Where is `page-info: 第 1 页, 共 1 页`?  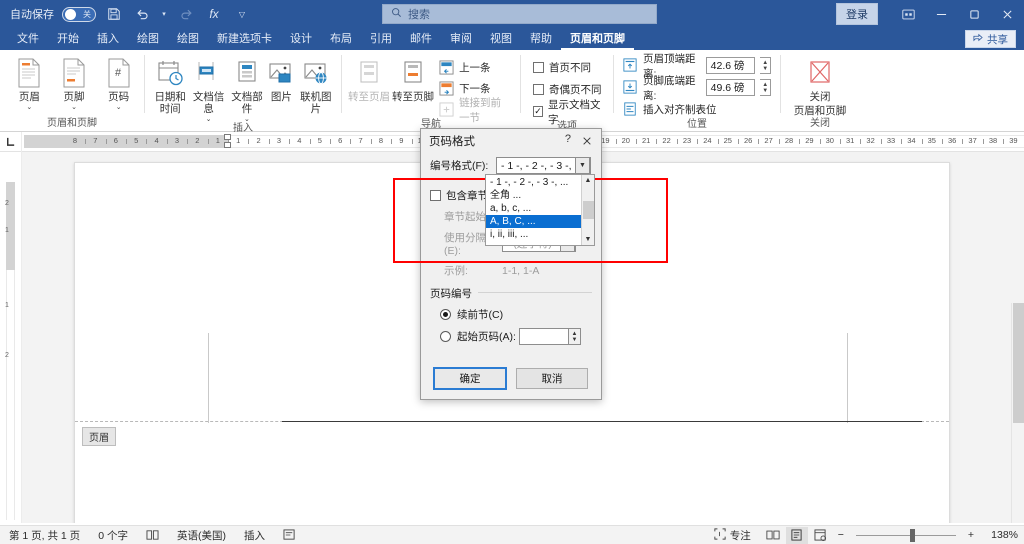
page-info: 第 1 页, 共 1 页 is located at coordinates (44, 535).